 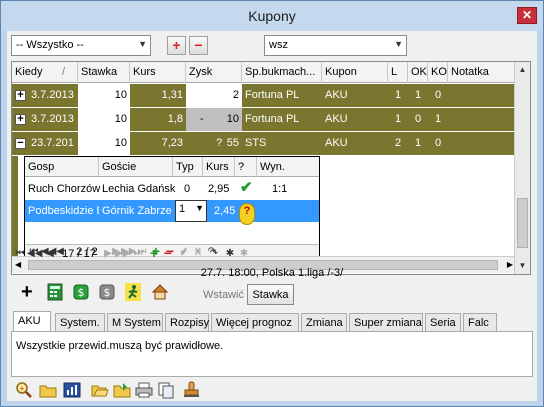 I want to click on col-l: L, so click(x=398, y=72).